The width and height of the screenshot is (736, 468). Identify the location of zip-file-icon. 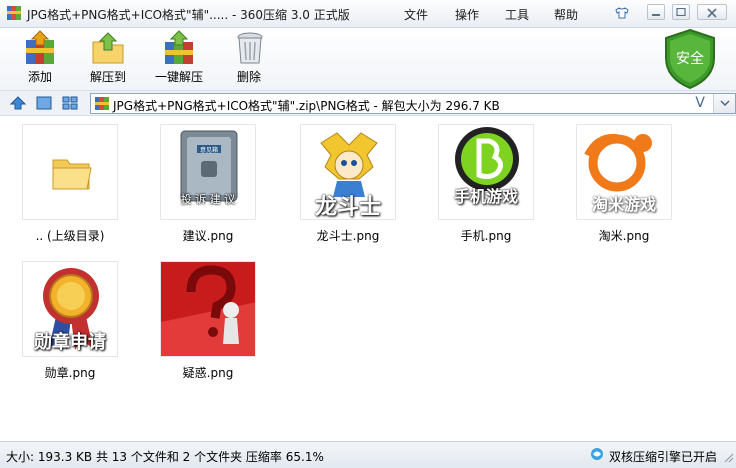
(102, 105).